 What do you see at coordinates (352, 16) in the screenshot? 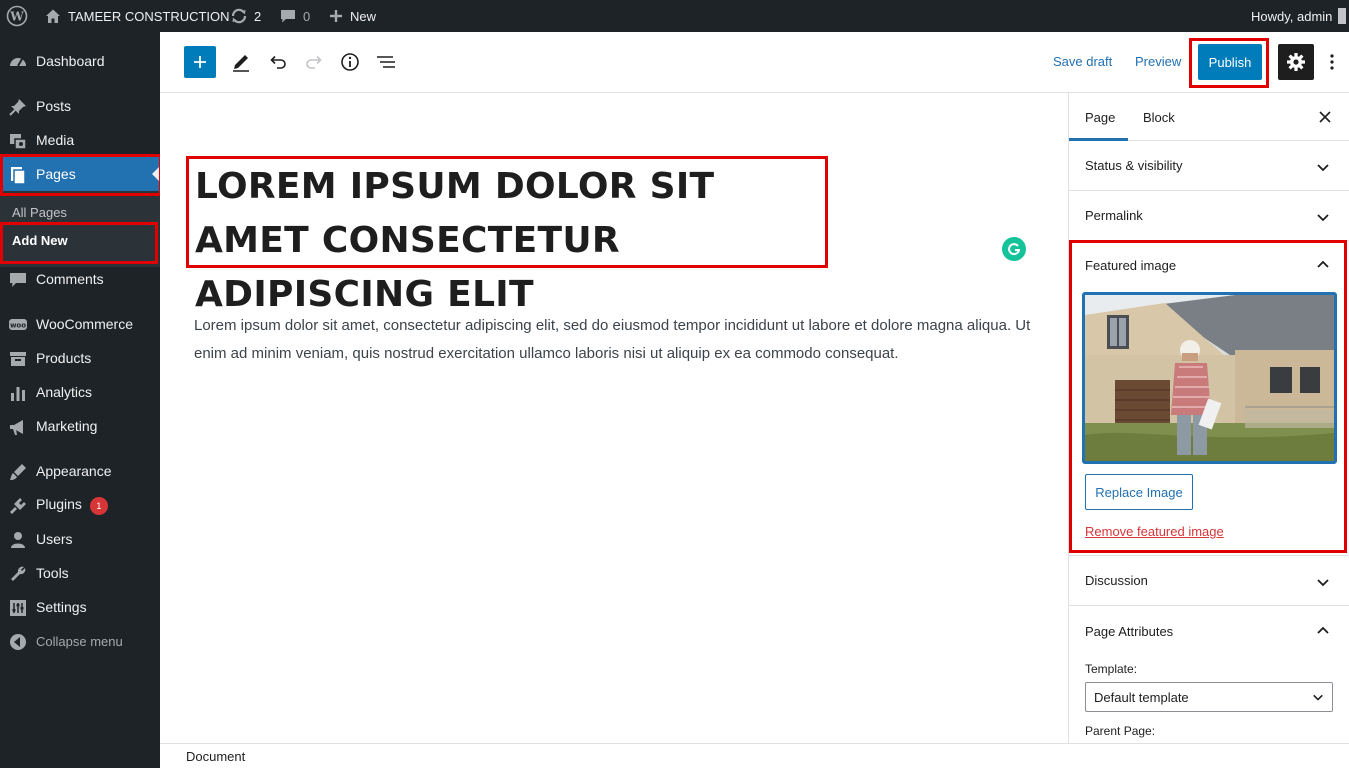
I see `new-content-link: New` at bounding box center [352, 16].